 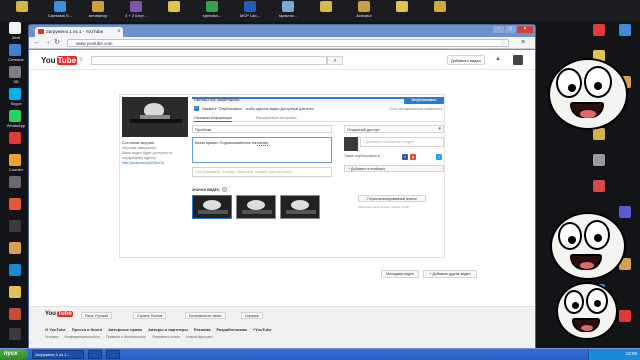 I want to click on footer-link: Условия, so click(x=51, y=337).